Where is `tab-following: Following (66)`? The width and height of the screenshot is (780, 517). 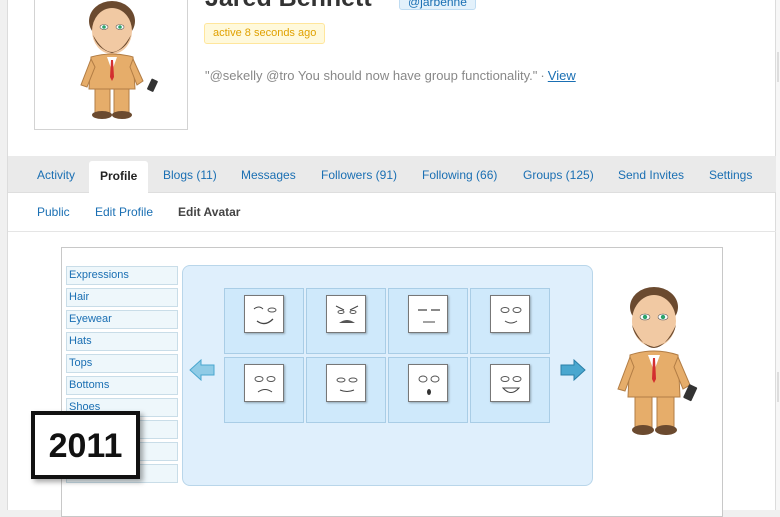 tab-following: Following (66) is located at coordinates (459, 174).